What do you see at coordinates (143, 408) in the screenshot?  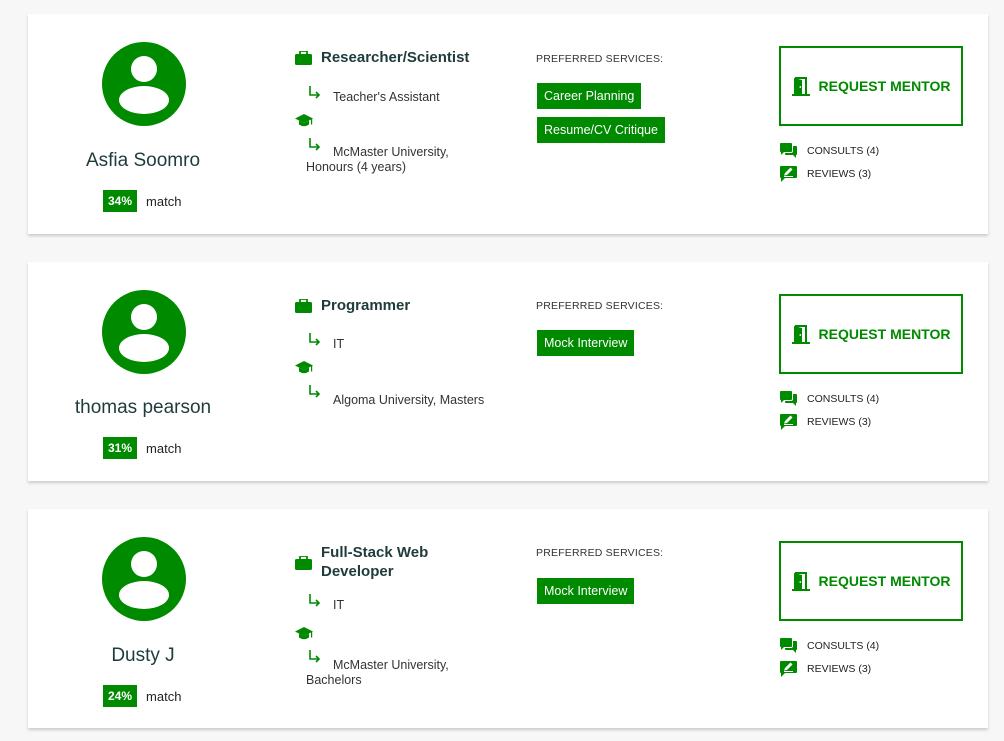 I see `mentor-name: thomas pearson` at bounding box center [143, 408].